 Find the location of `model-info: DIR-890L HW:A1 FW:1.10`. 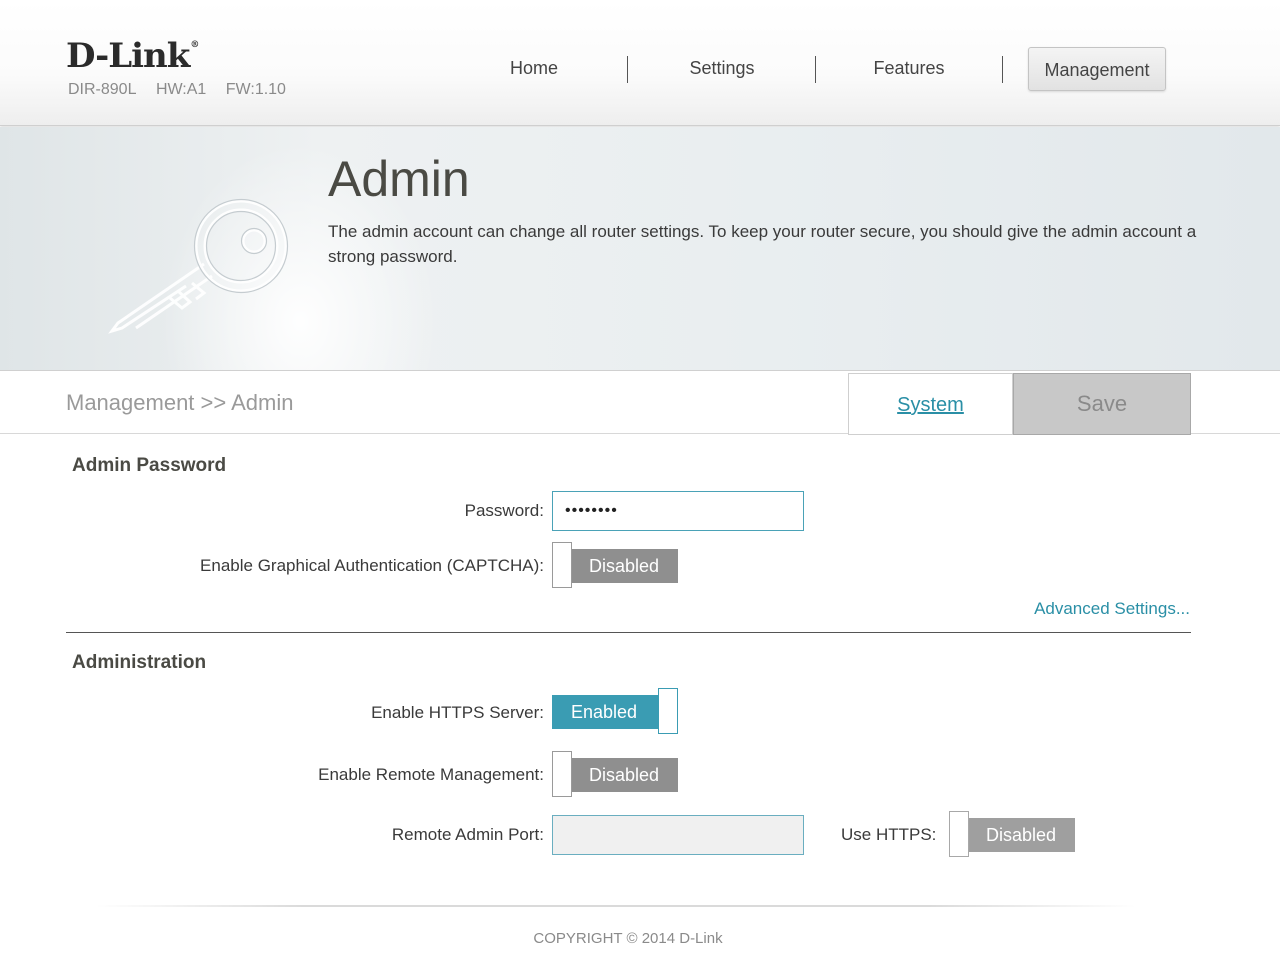

model-info: DIR-890L HW:A1 FW:1.10 is located at coordinates (183, 90).